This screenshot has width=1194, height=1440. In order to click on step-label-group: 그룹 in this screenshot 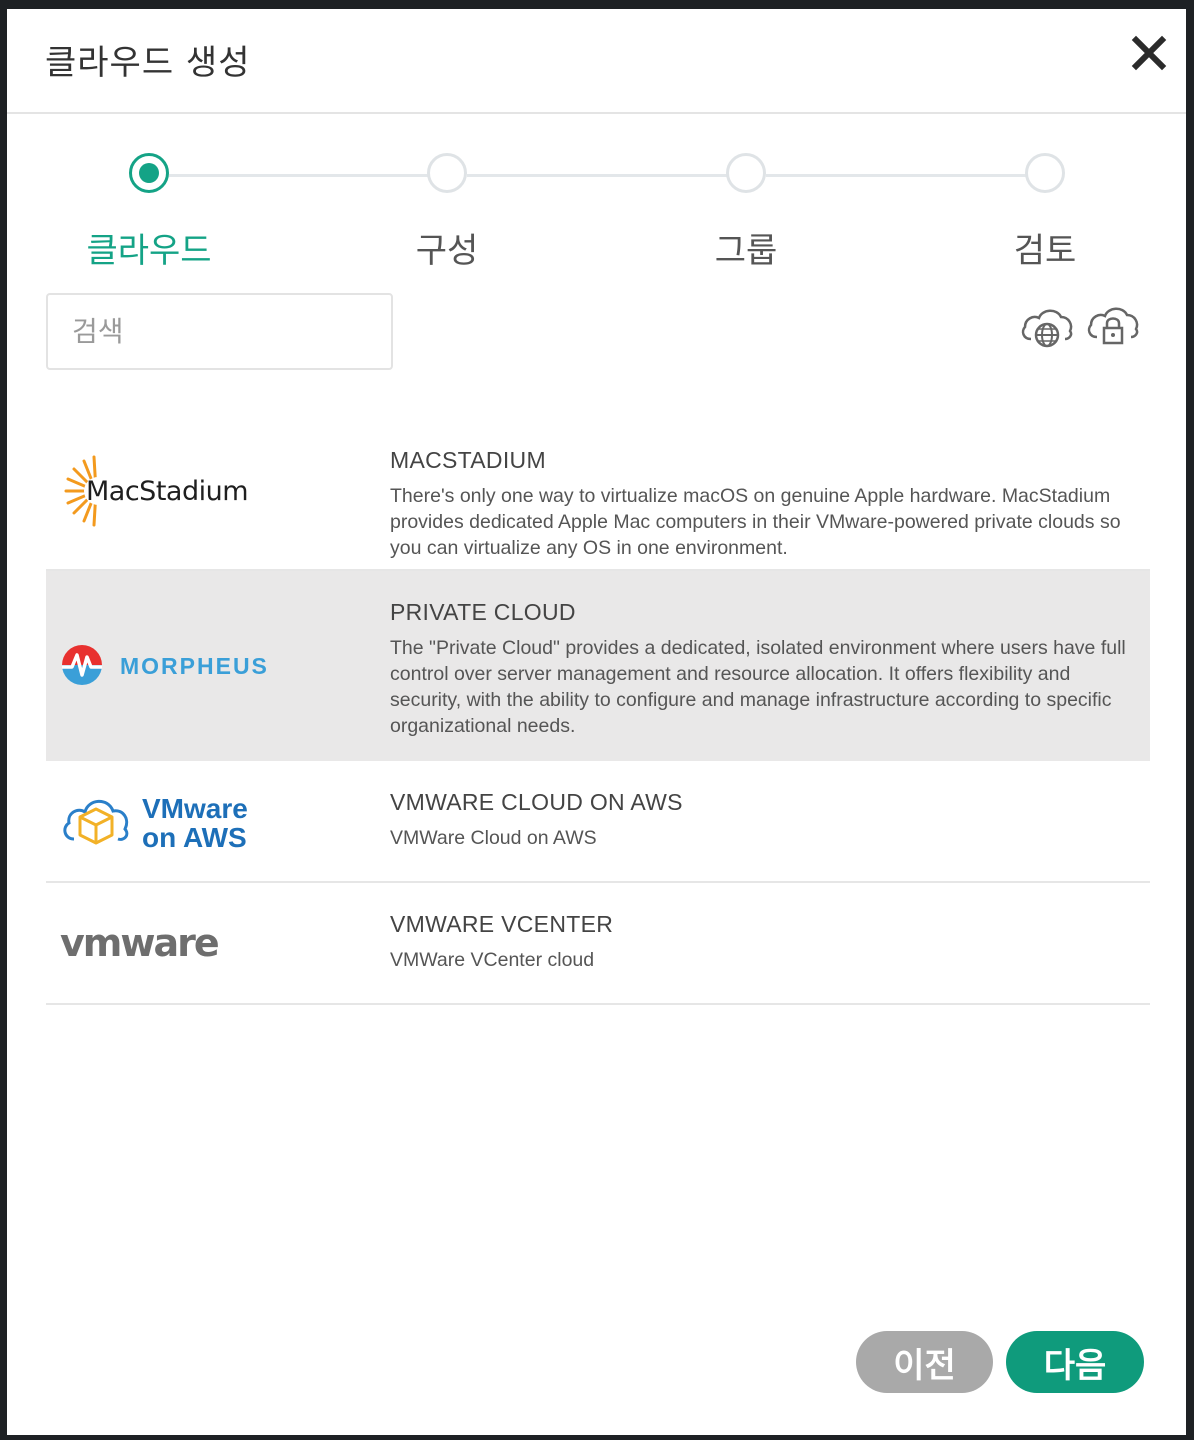, I will do `click(746, 251)`.